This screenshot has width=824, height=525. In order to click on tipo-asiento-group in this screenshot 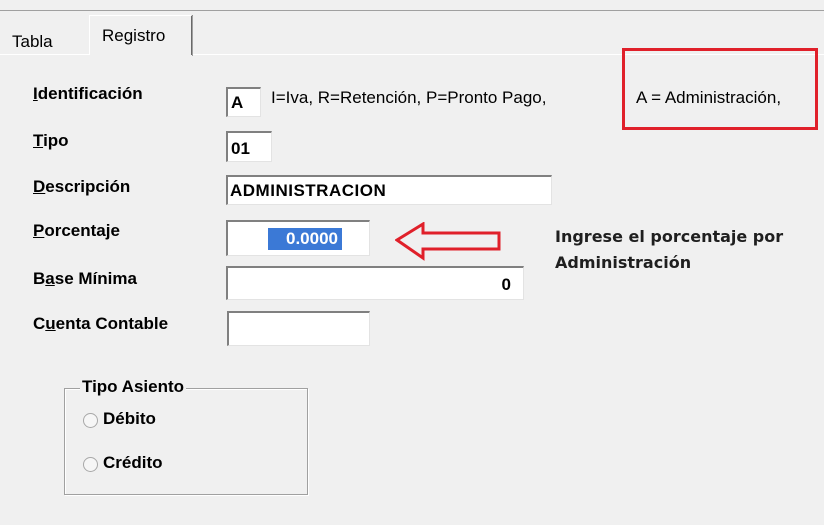, I will do `click(186, 441)`.